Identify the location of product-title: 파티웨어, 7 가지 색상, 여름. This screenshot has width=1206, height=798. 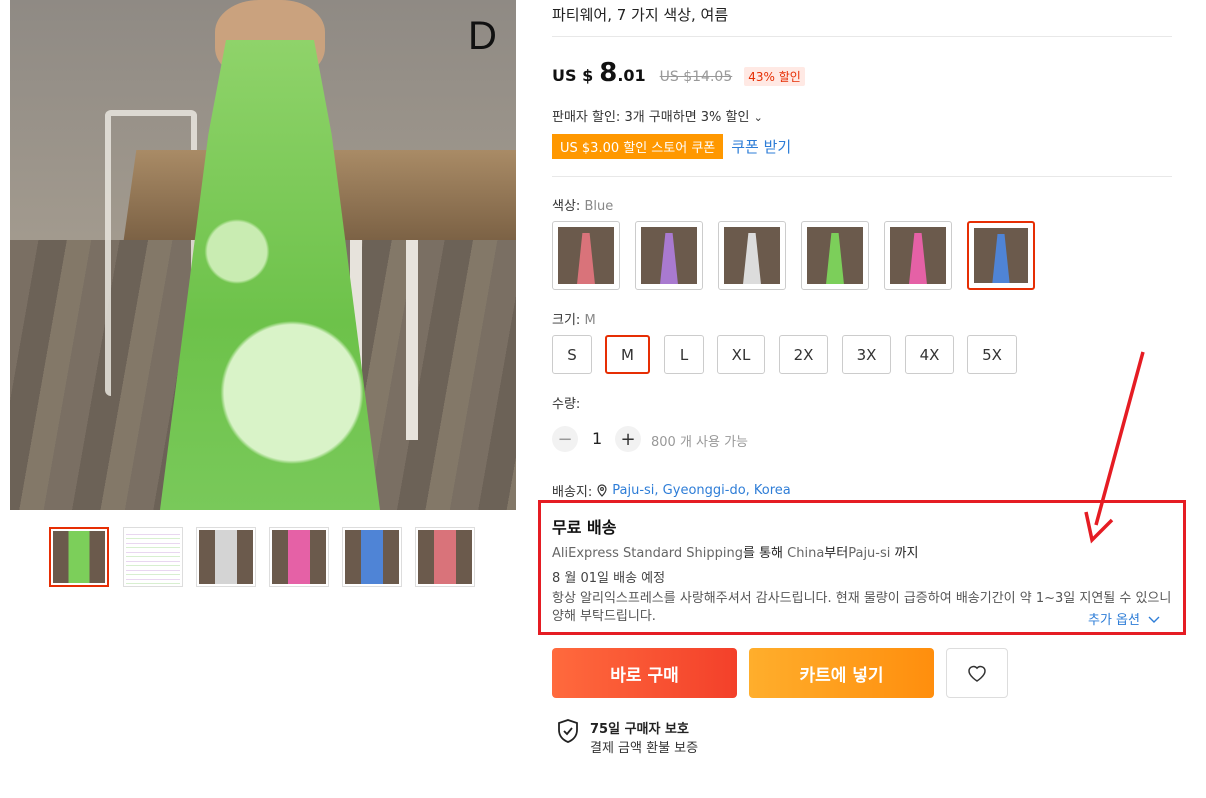
(640, 15).